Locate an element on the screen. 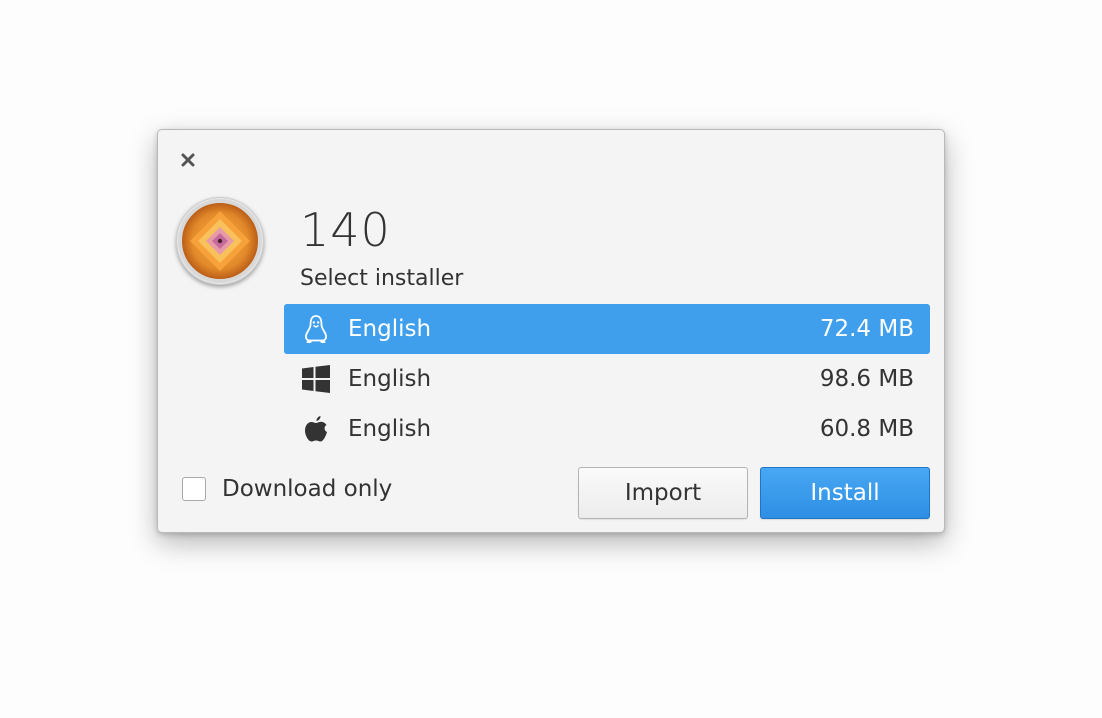 This screenshot has height=718, width=1102. windows-icon is located at coordinates (316, 379).